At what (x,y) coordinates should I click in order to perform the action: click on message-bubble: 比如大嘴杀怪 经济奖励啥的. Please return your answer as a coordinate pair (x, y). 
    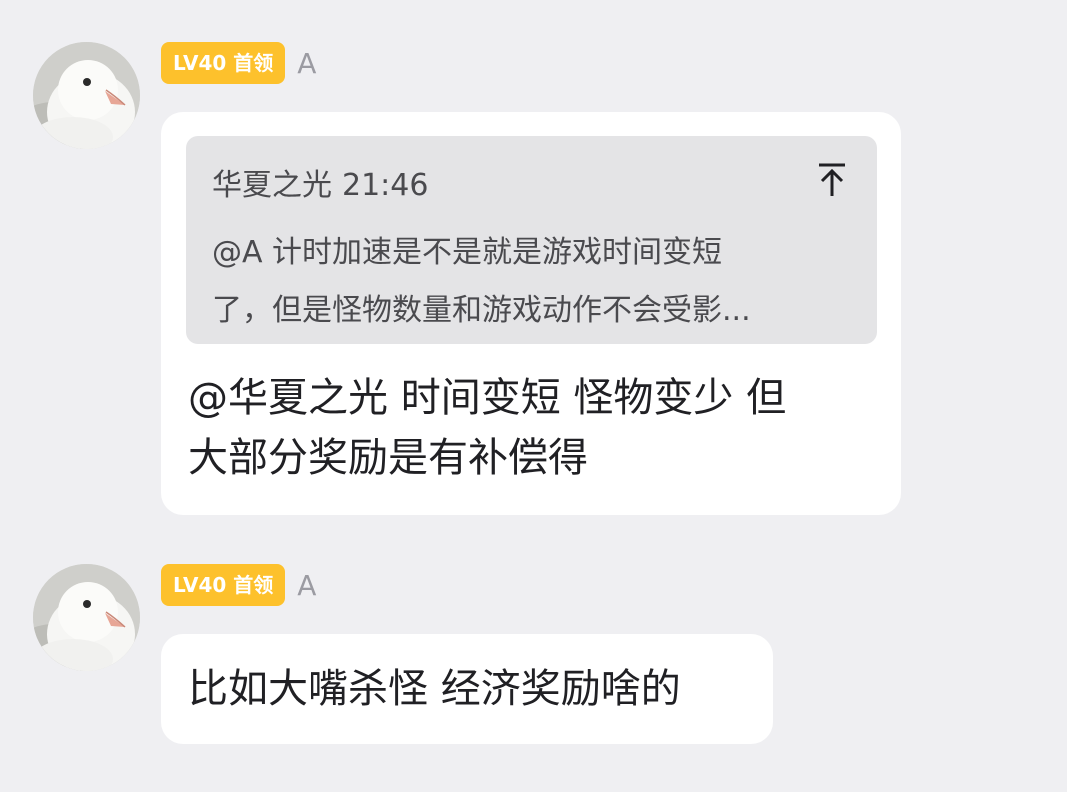
    Looking at the image, I should click on (467, 689).